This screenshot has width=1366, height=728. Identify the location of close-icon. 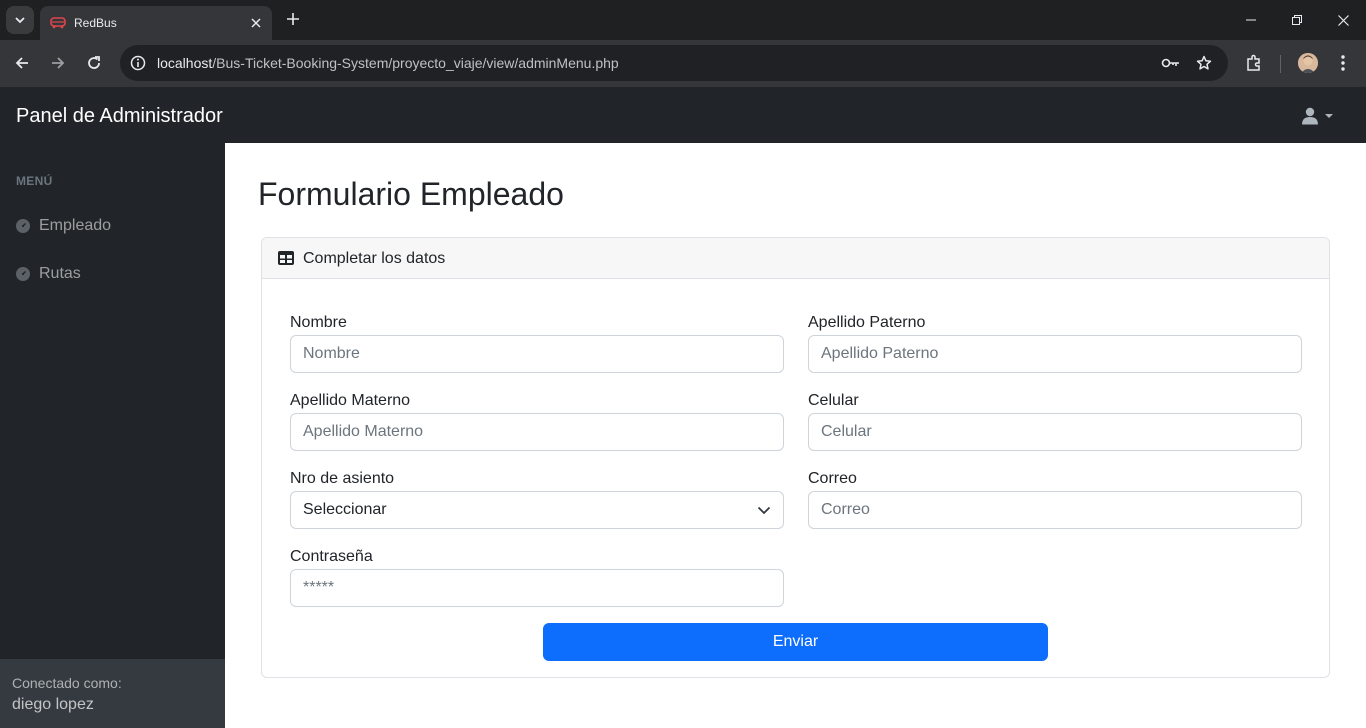
(1343, 20).